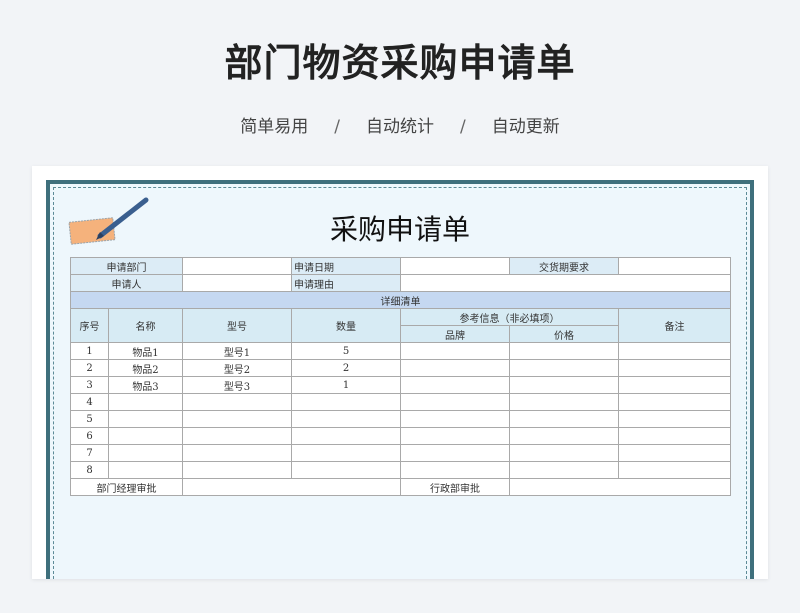  I want to click on delivery-label: 交货期要求, so click(564, 266).